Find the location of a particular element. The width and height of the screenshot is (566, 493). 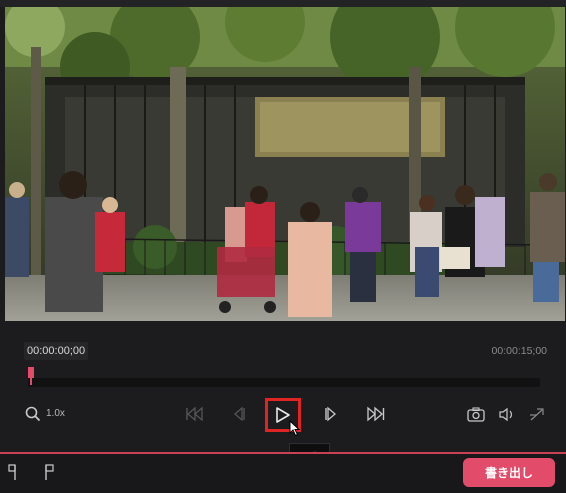

expand-icon is located at coordinates (537, 413).